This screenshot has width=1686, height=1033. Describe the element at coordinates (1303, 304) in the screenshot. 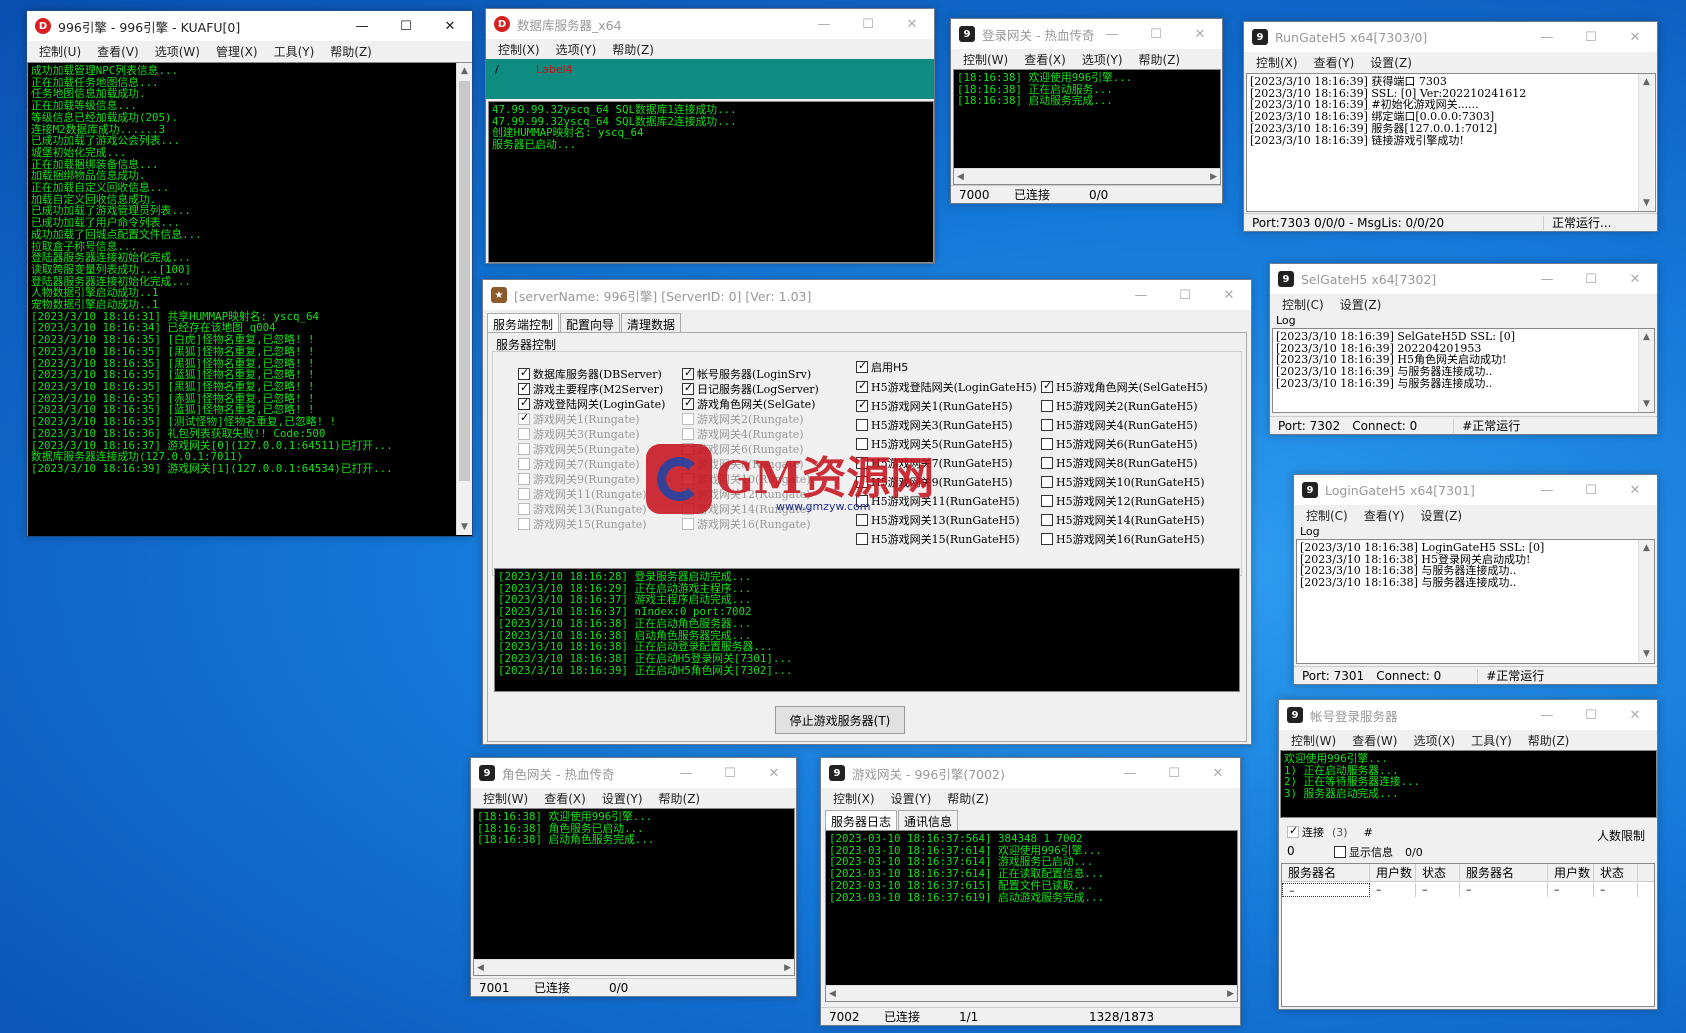

I see `menu-control: 控制(C)` at that location.